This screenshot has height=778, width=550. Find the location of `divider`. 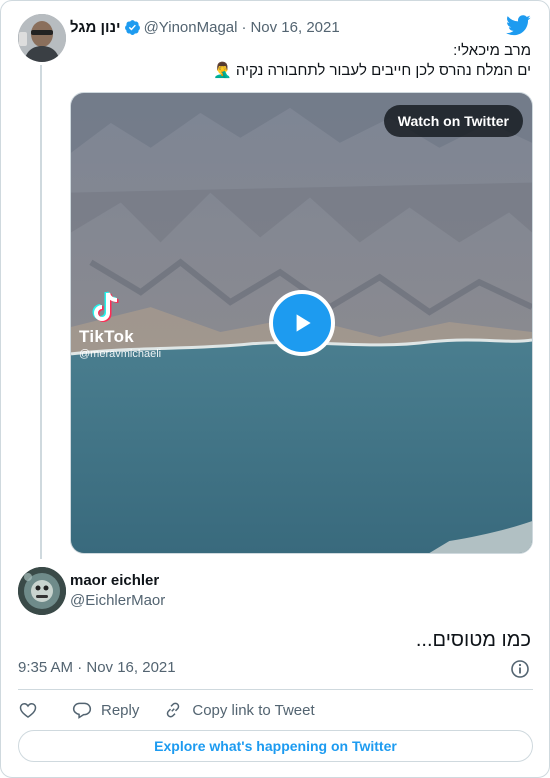

divider is located at coordinates (275, 689).